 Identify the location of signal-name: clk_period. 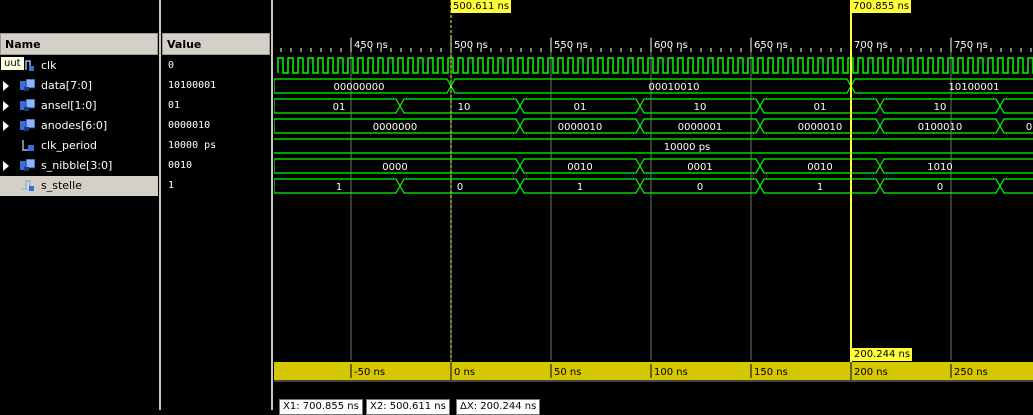
(69, 145).